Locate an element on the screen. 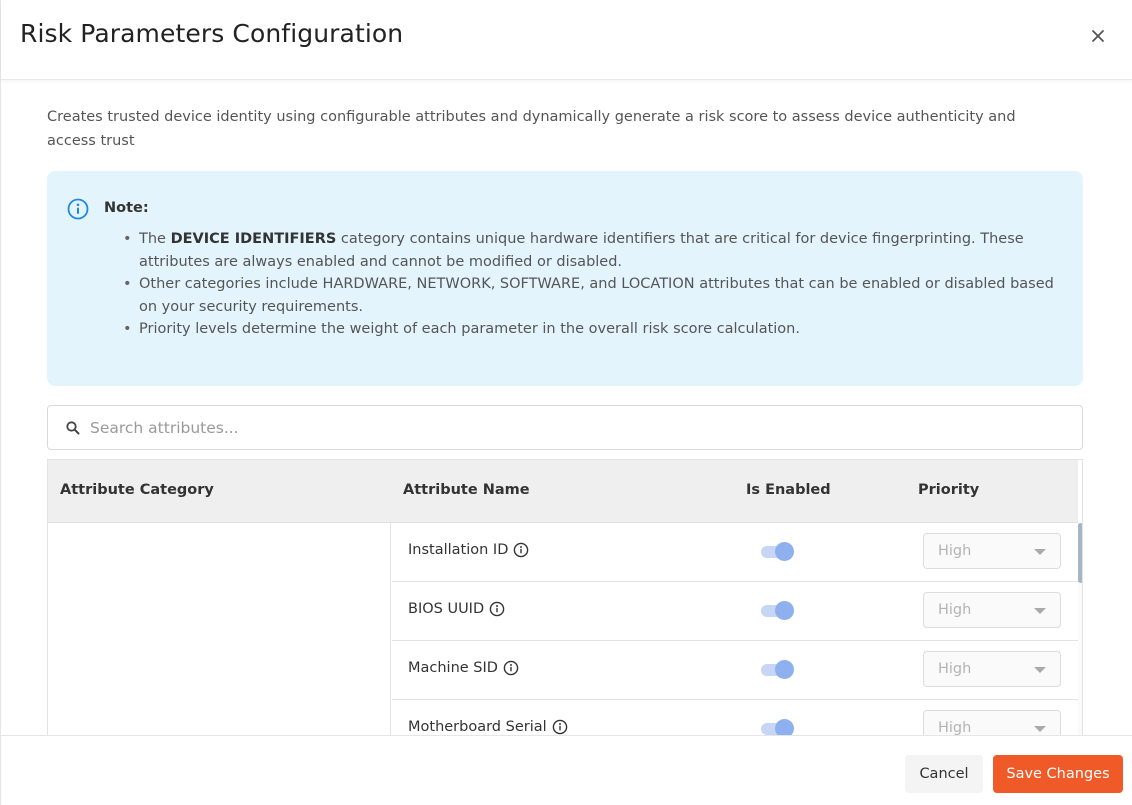 This screenshot has height=805, width=1132. scrollbar-thumb is located at coordinates (1080, 553).